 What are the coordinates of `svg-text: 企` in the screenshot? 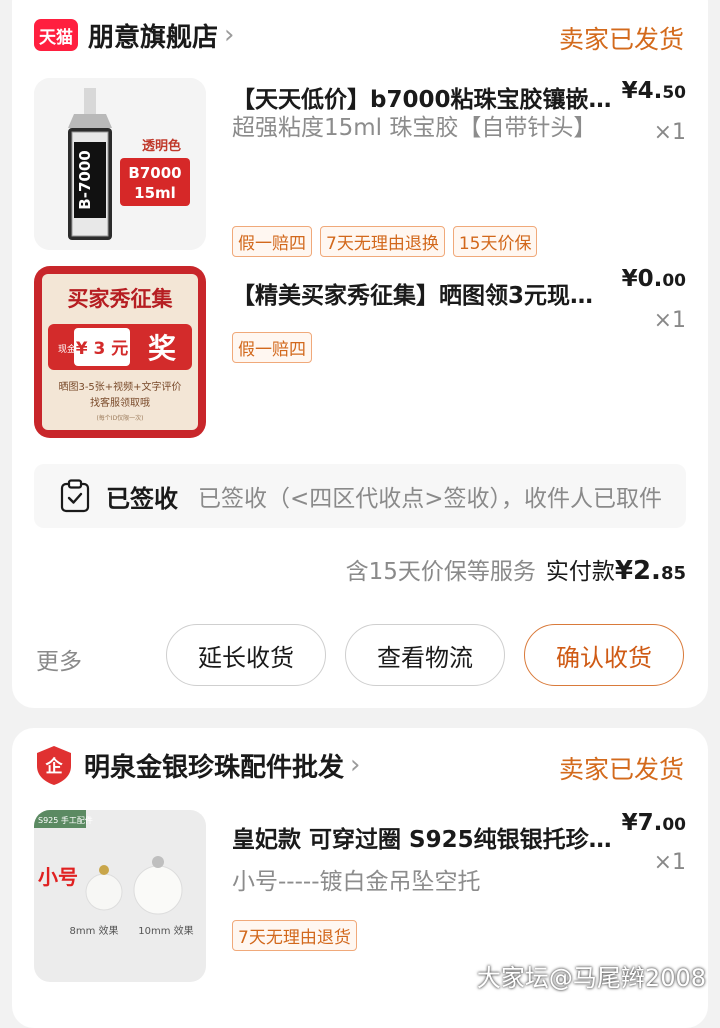 It's located at (54, 766).